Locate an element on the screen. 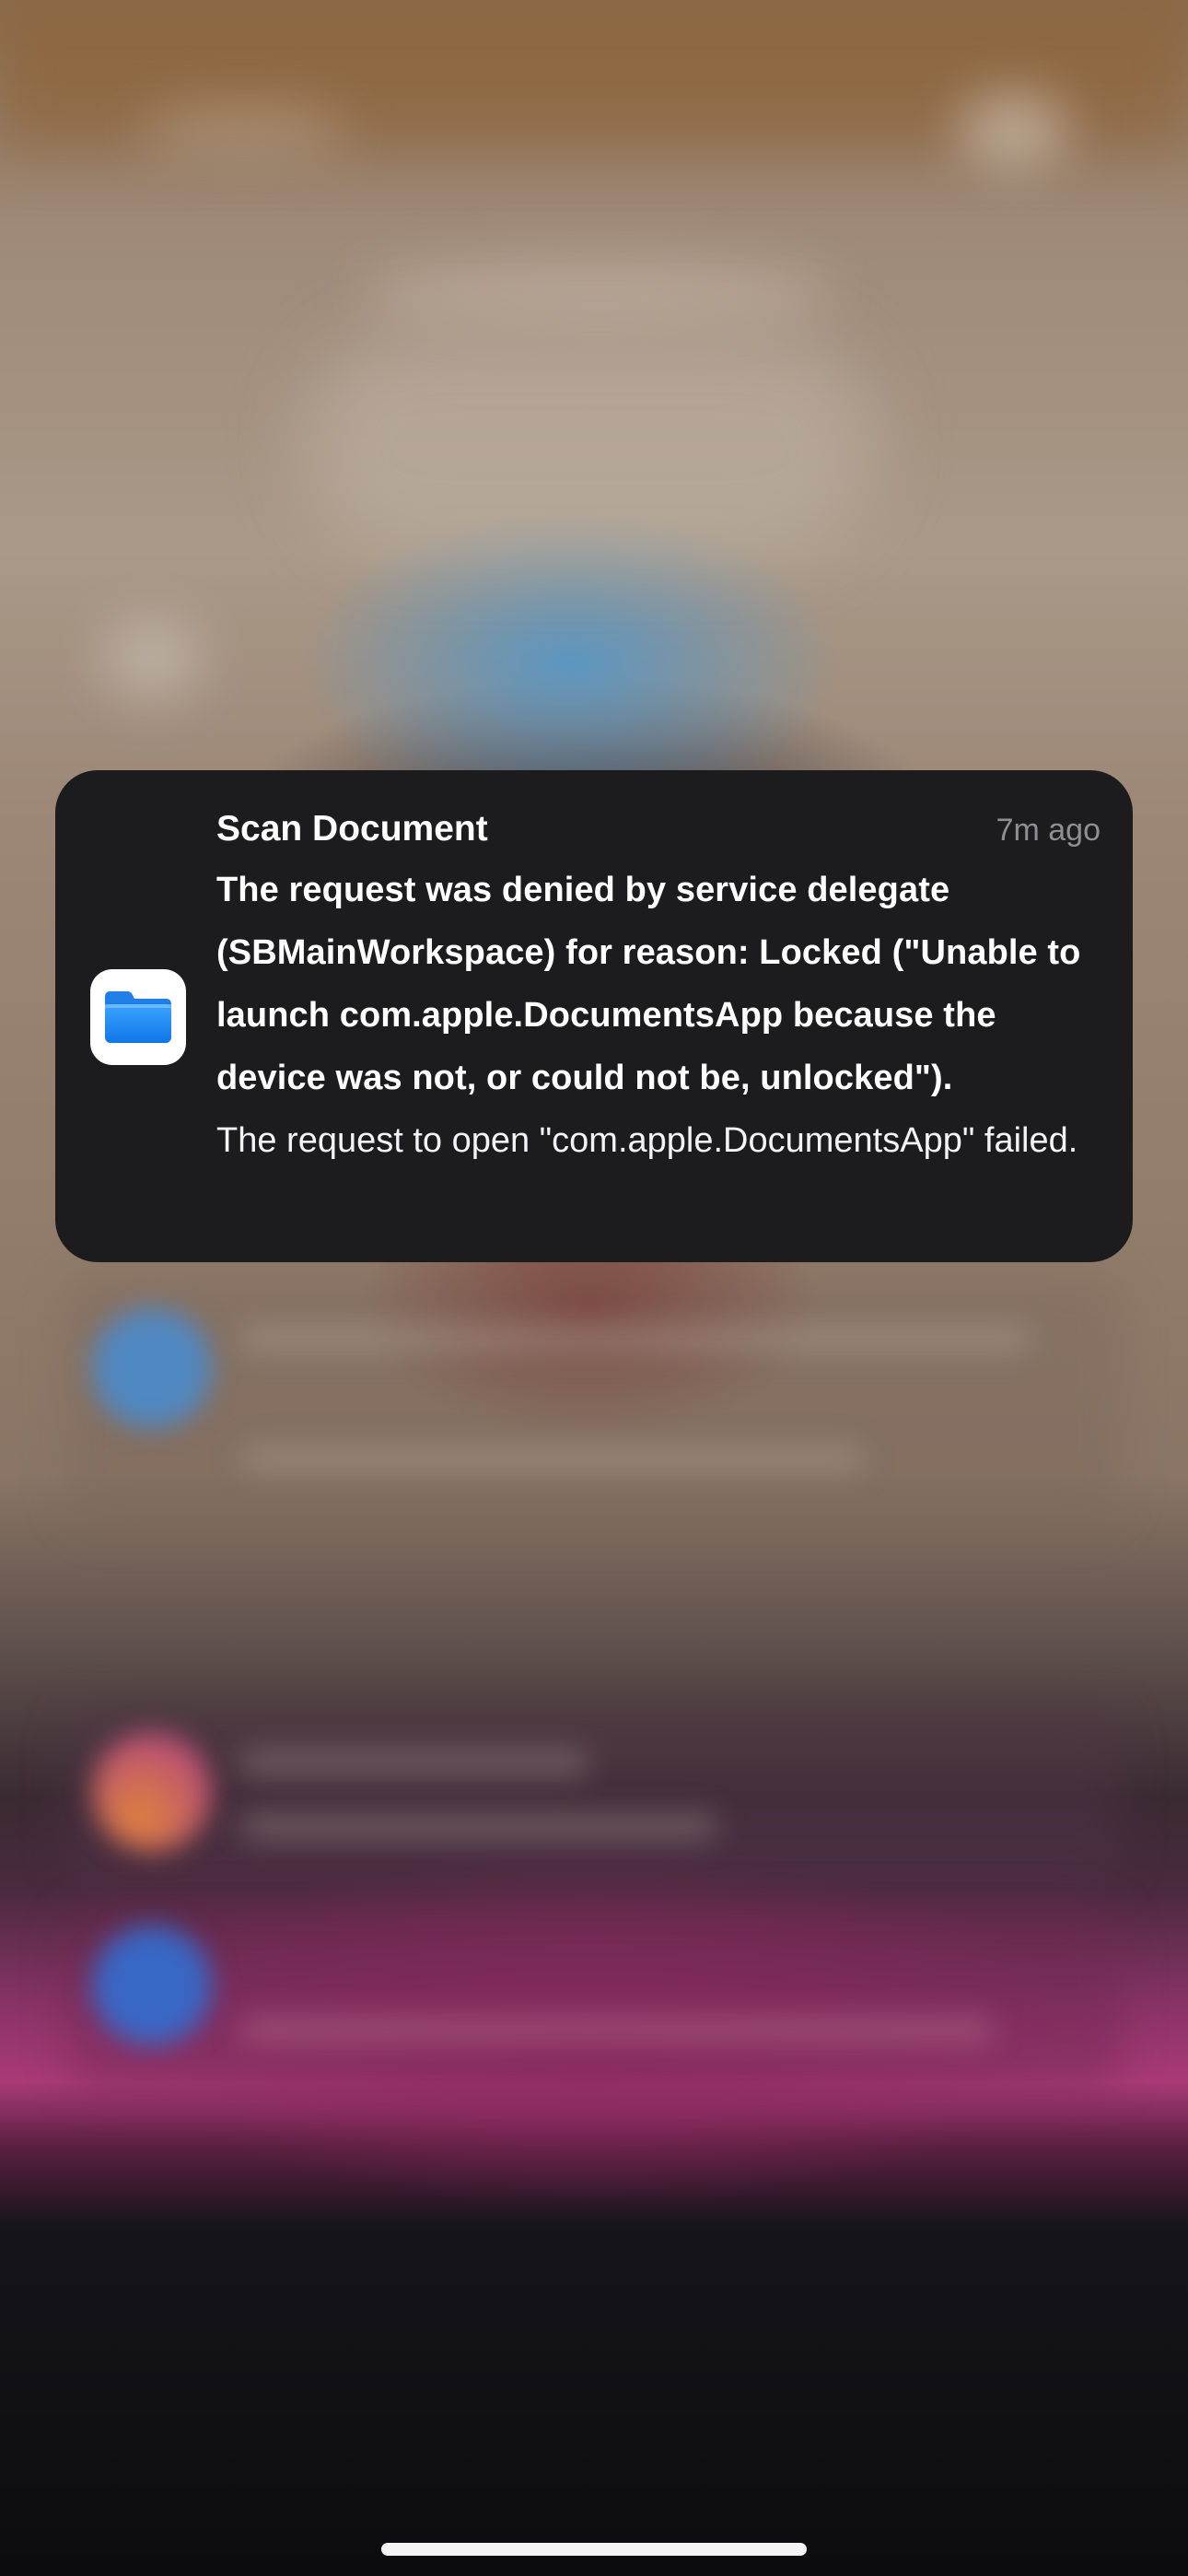  notification-header: Scan Document 7m ago is located at coordinates (658, 829).